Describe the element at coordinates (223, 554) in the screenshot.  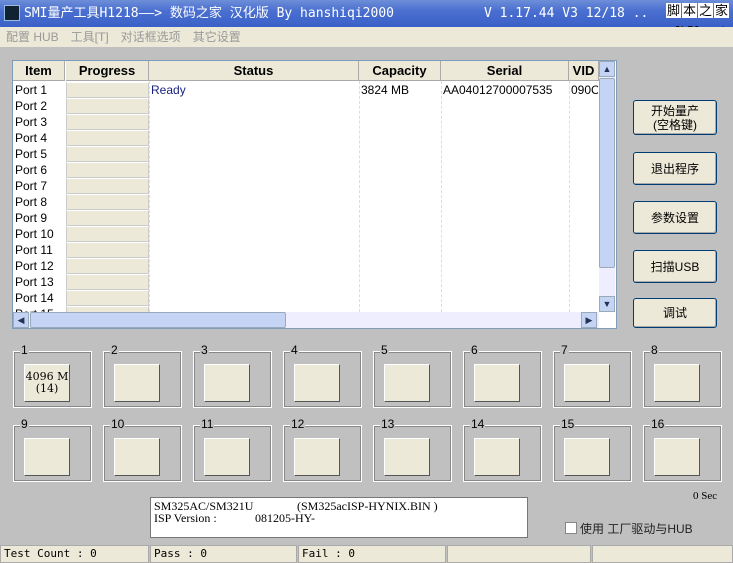
I see `status-pass: Pass : 0` at that location.